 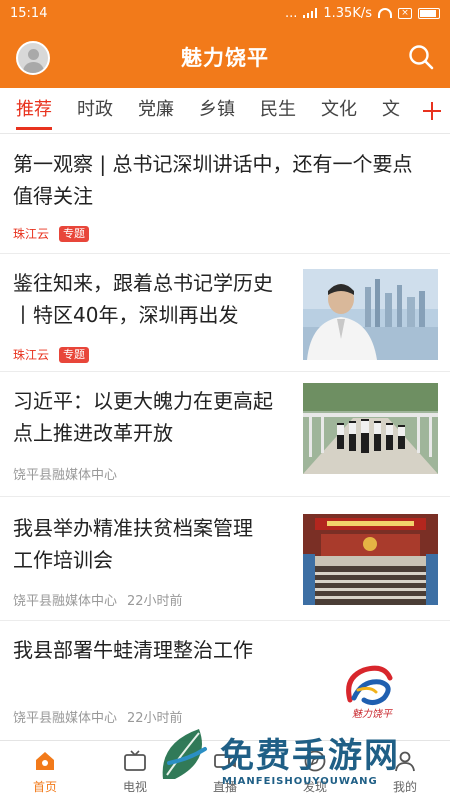 What do you see at coordinates (156, 110) in the screenshot?
I see `tab-party: 党廉` at bounding box center [156, 110].